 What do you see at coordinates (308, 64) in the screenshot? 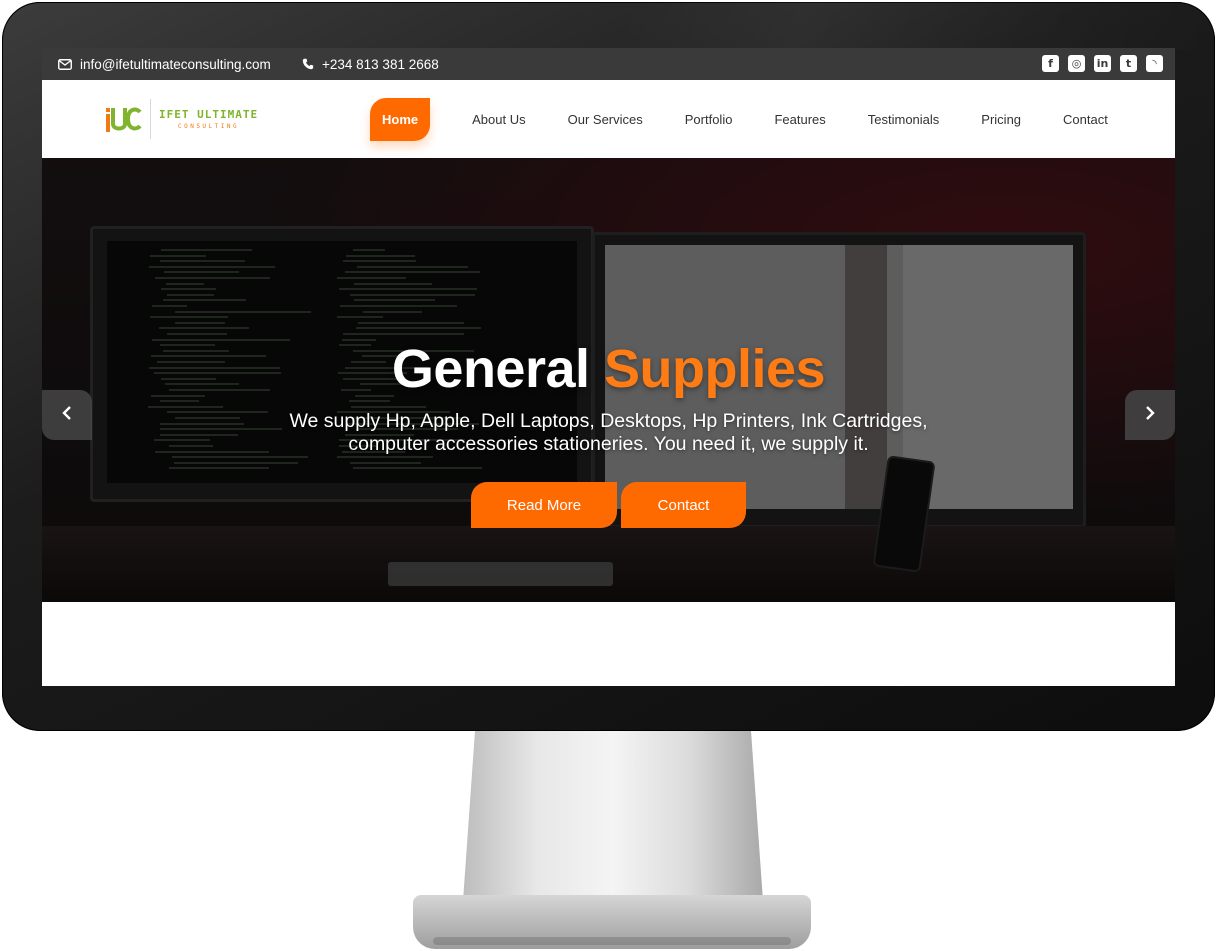
I see `phone-icon` at bounding box center [308, 64].